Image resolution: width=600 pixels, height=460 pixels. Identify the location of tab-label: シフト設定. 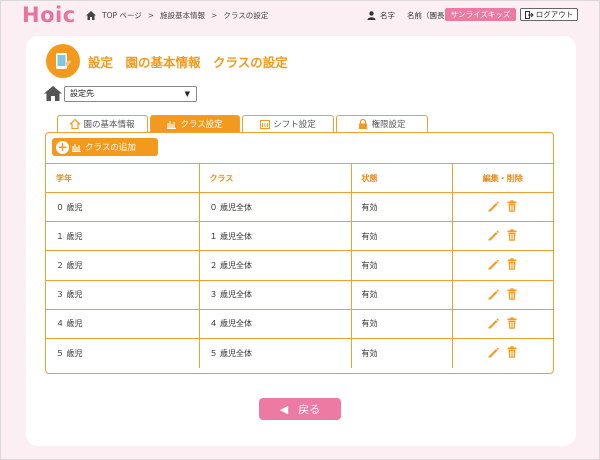
(294, 125).